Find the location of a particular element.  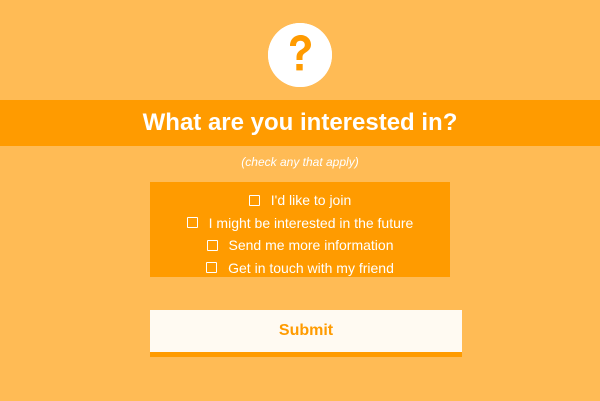

instruction-text: (check any that apply) is located at coordinates (300, 162).